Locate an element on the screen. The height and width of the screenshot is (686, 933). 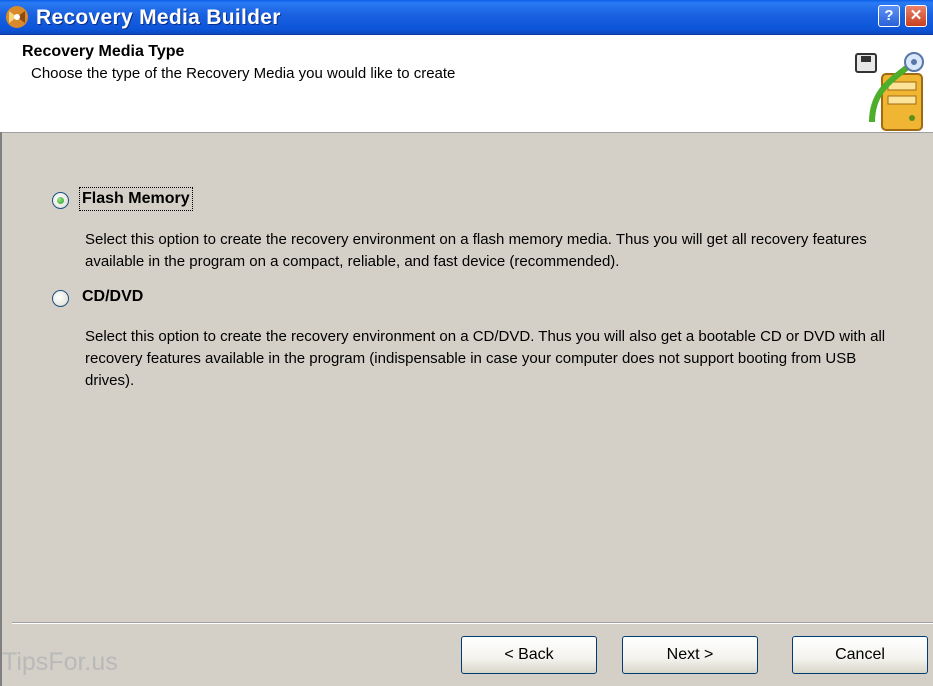
close-button: ✕ is located at coordinates (916, 16).